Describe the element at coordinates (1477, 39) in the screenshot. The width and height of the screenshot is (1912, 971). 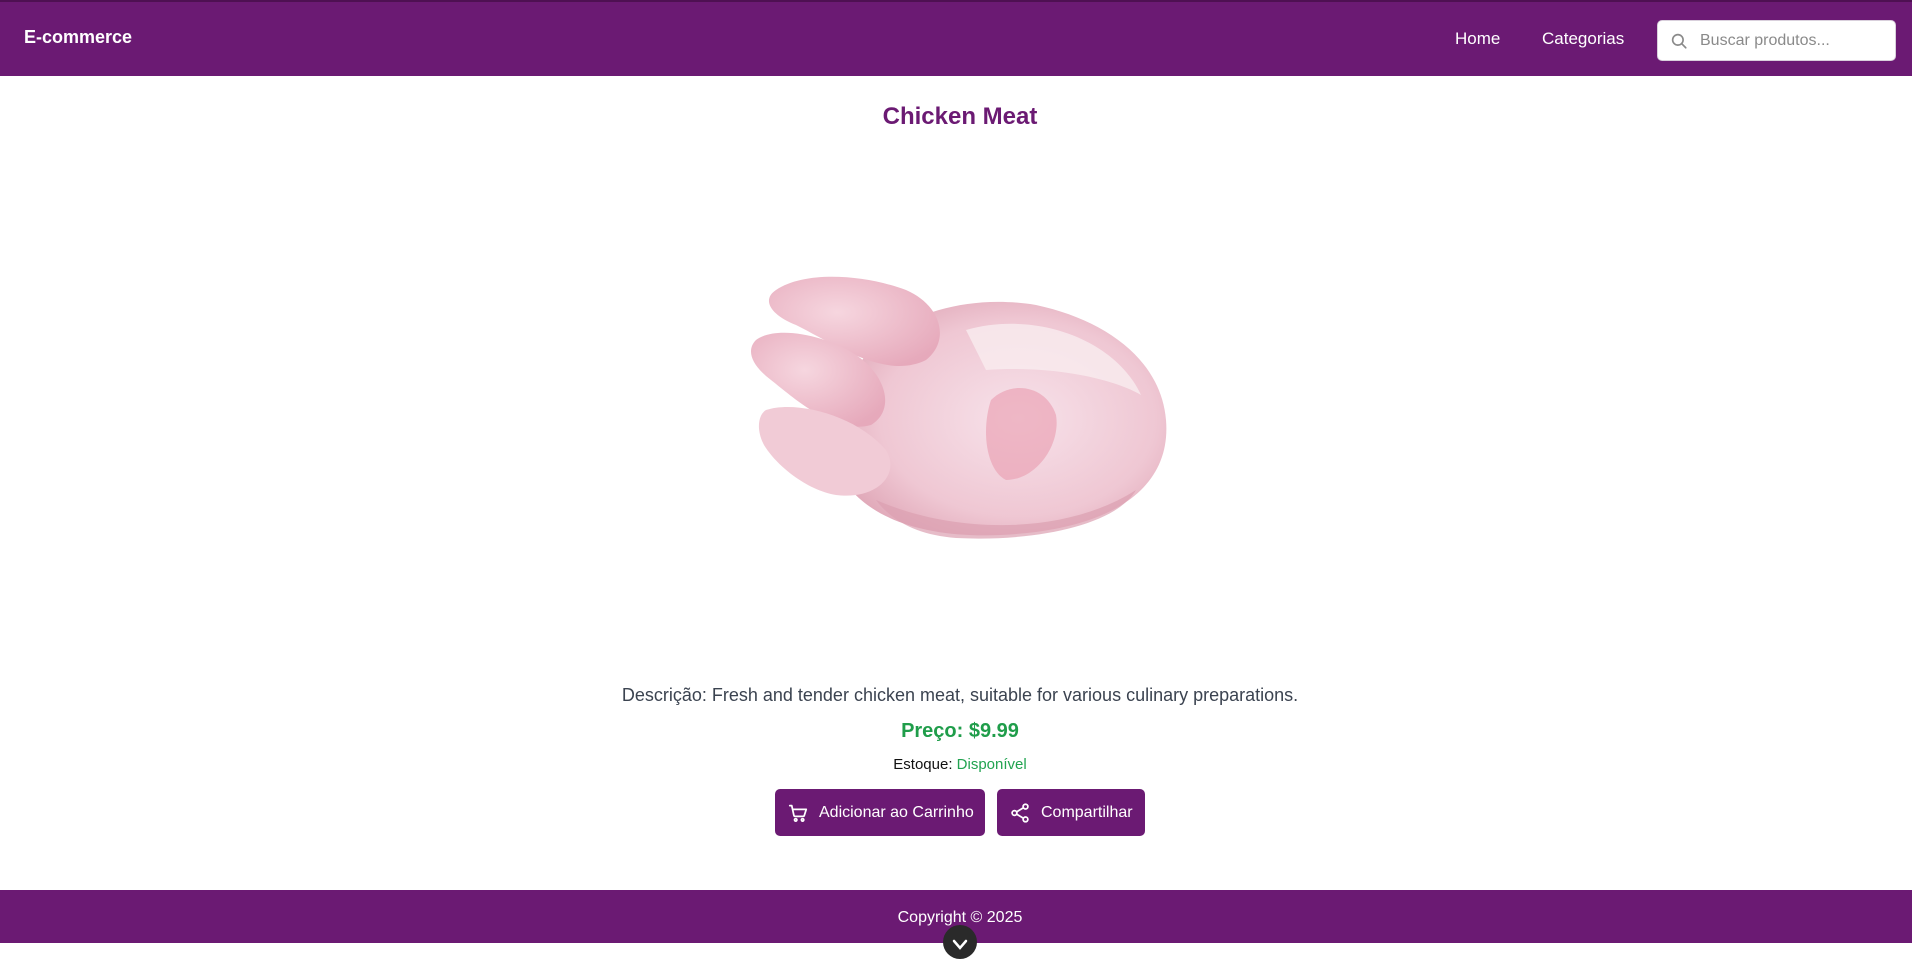
I see `nav-link-home: Home` at that location.